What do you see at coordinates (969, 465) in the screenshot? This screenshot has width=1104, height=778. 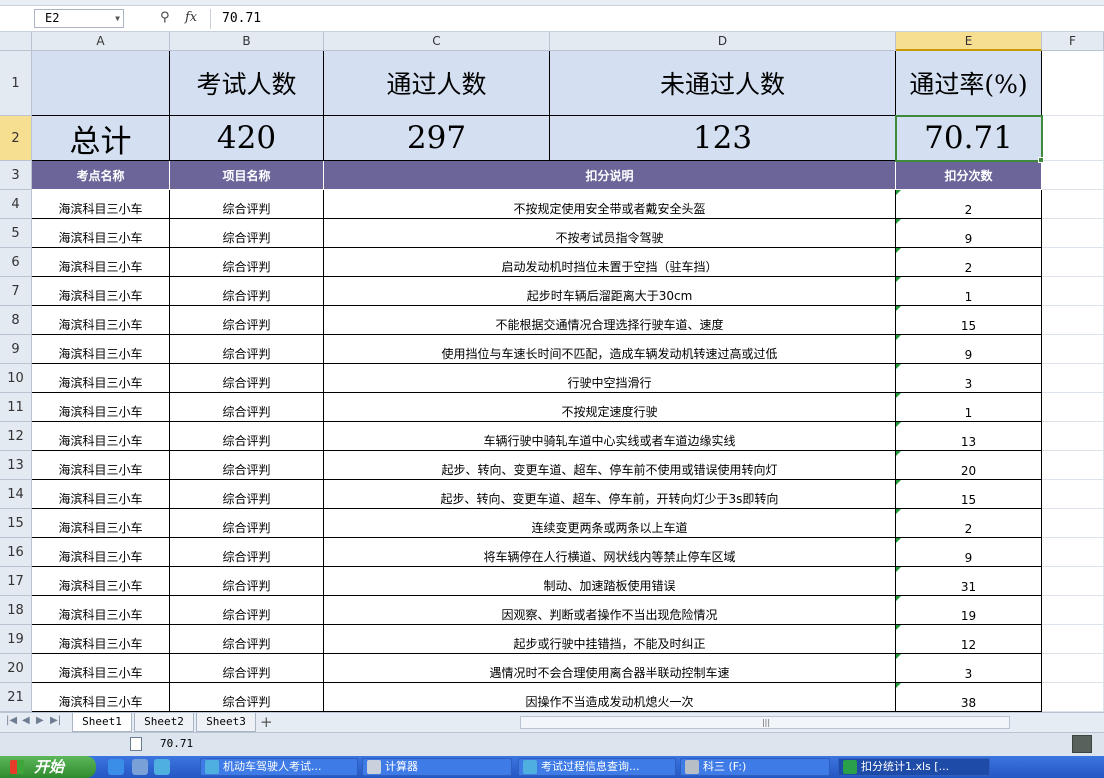 I see `table-cell: 20` at bounding box center [969, 465].